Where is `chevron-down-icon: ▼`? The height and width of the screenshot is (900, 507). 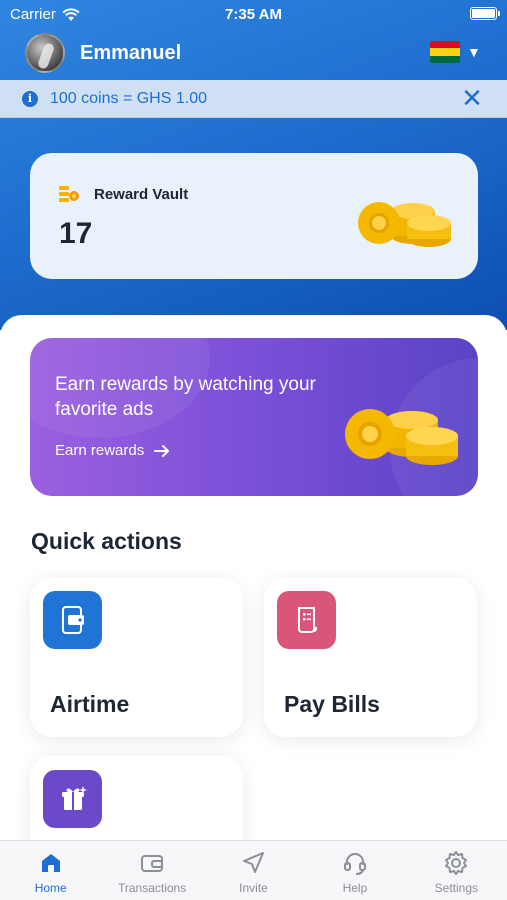
chevron-down-icon: ▼ is located at coordinates (474, 52).